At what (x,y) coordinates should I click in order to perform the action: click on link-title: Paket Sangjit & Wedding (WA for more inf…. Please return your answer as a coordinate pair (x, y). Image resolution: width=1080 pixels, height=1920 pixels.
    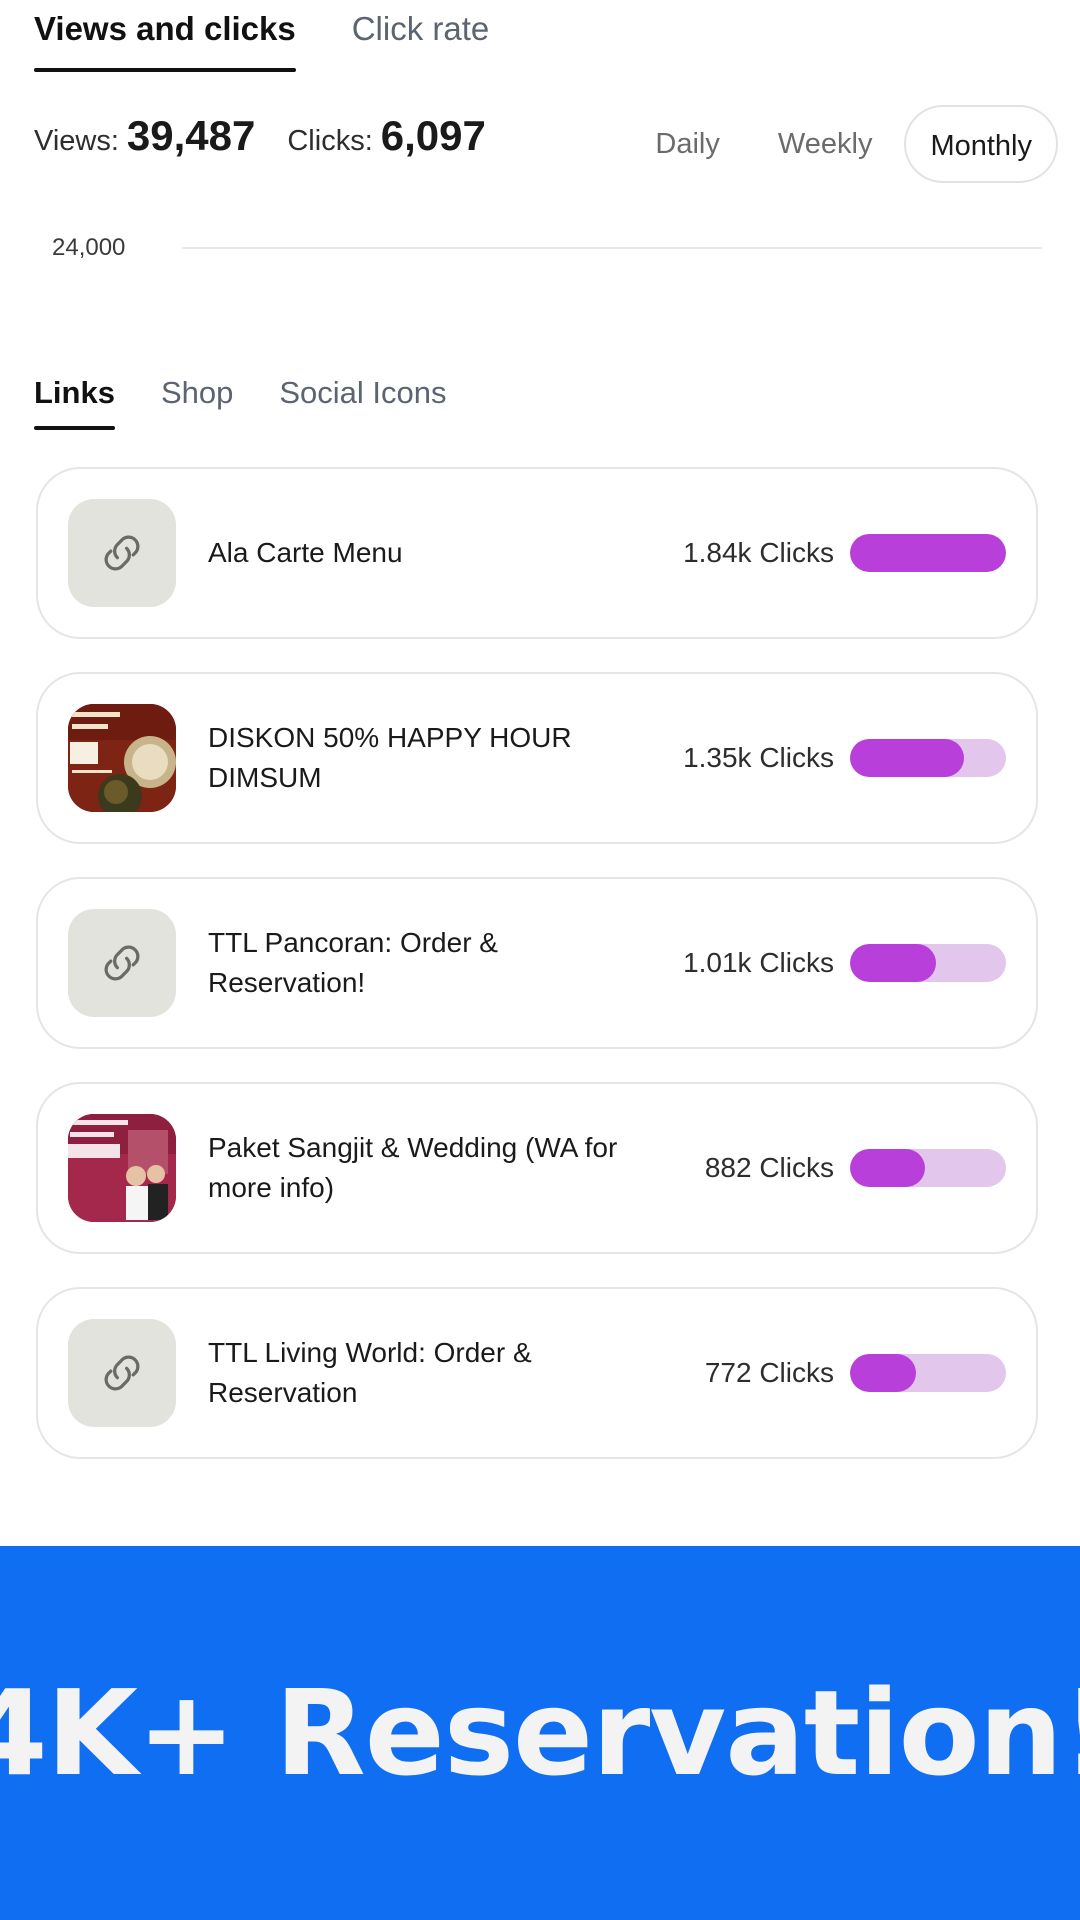
    Looking at the image, I should click on (413, 1167).